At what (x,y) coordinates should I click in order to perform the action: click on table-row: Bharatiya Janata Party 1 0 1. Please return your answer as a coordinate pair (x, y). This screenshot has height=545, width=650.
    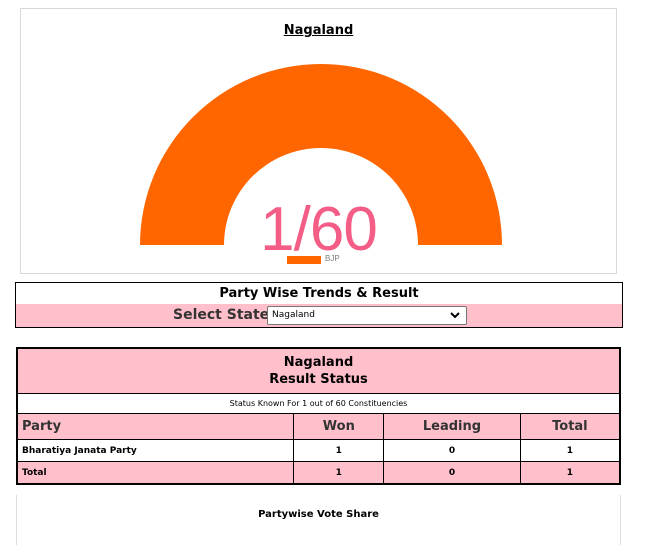
    Looking at the image, I should click on (318, 450).